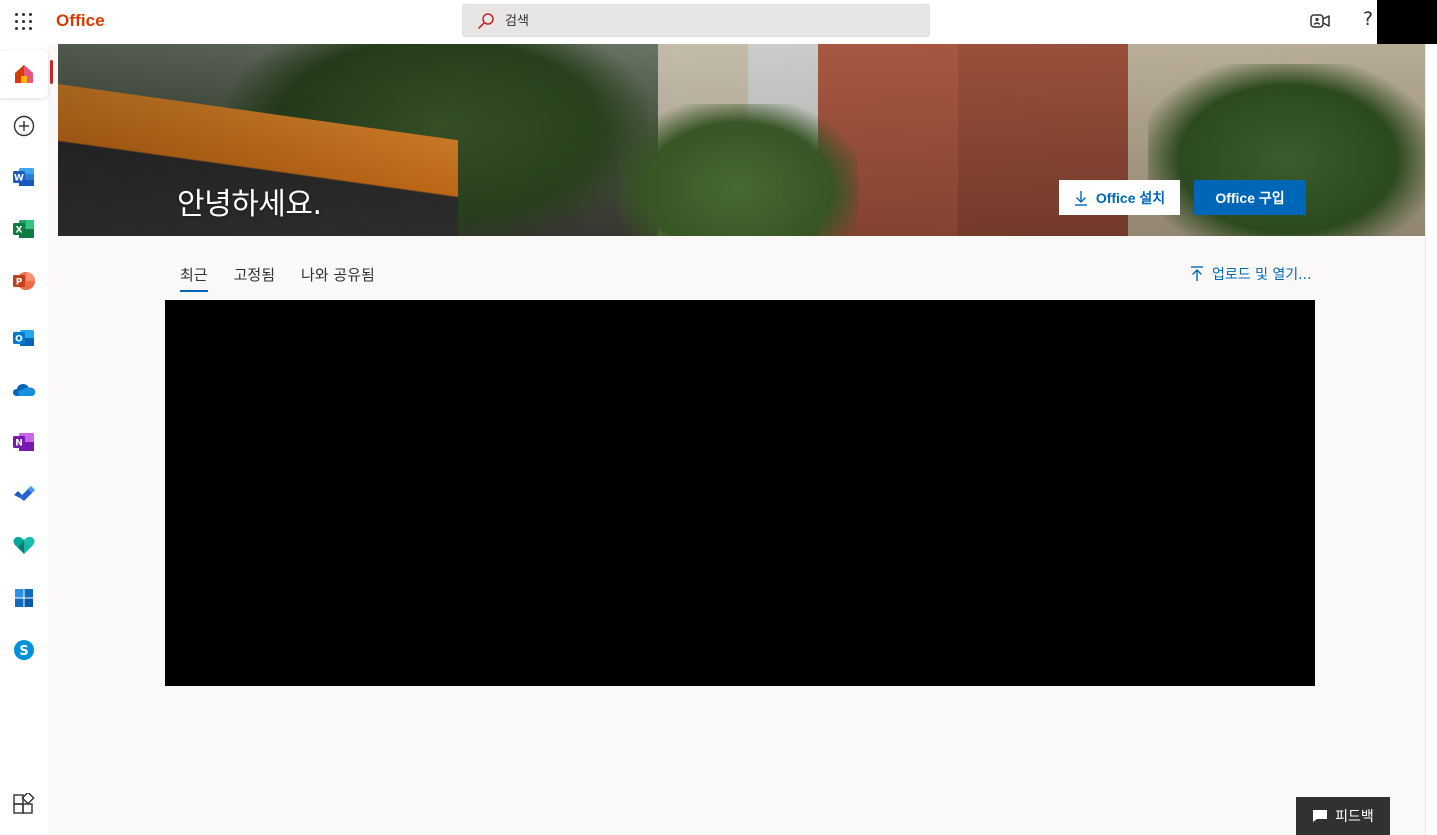 The width and height of the screenshot is (1437, 835). I want to click on tab-recent: 최근, so click(194, 278).